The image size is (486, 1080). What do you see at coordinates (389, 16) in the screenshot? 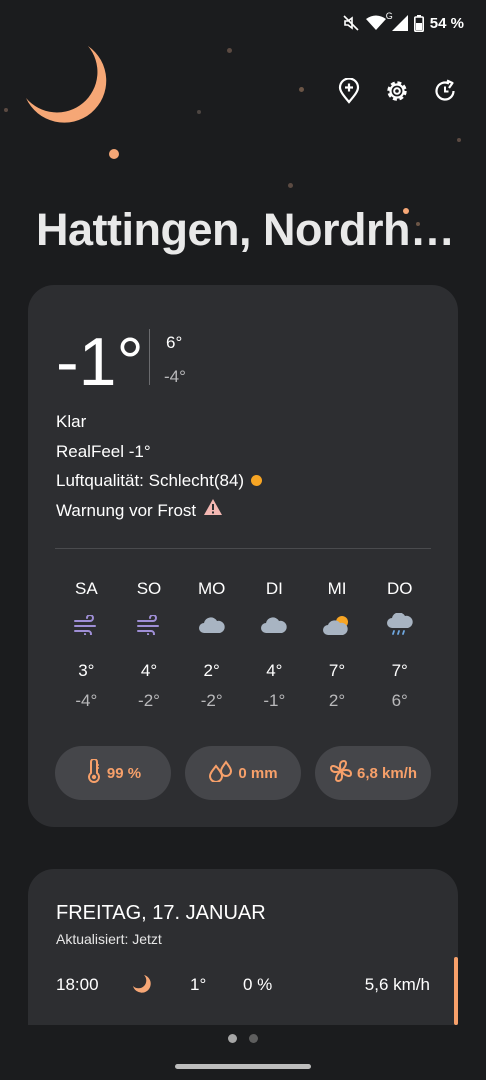
I see `network-type: G` at bounding box center [389, 16].